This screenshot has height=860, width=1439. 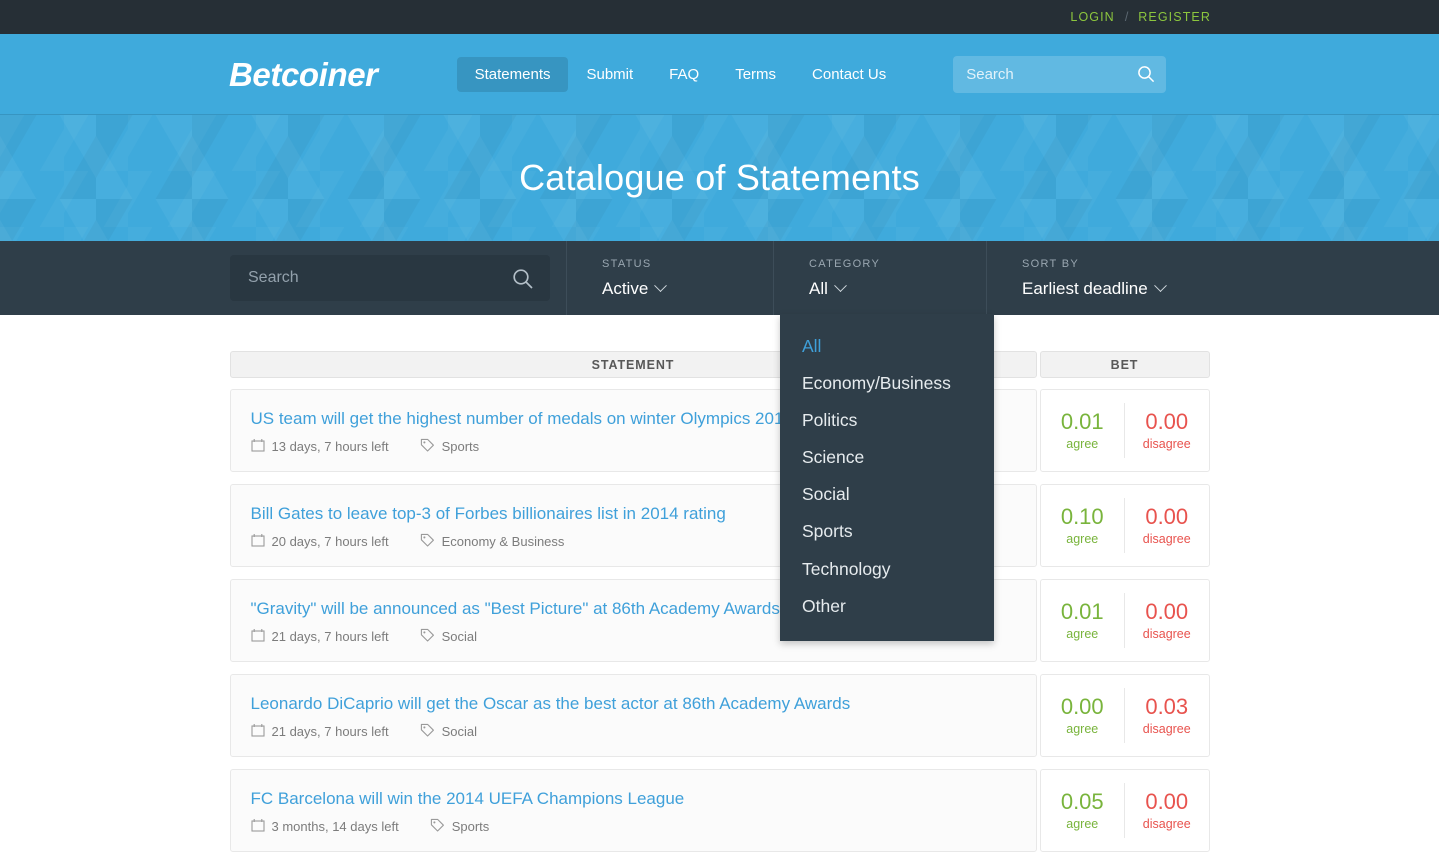 I want to click on filter-status: STATUS Active, so click(x=669, y=278).